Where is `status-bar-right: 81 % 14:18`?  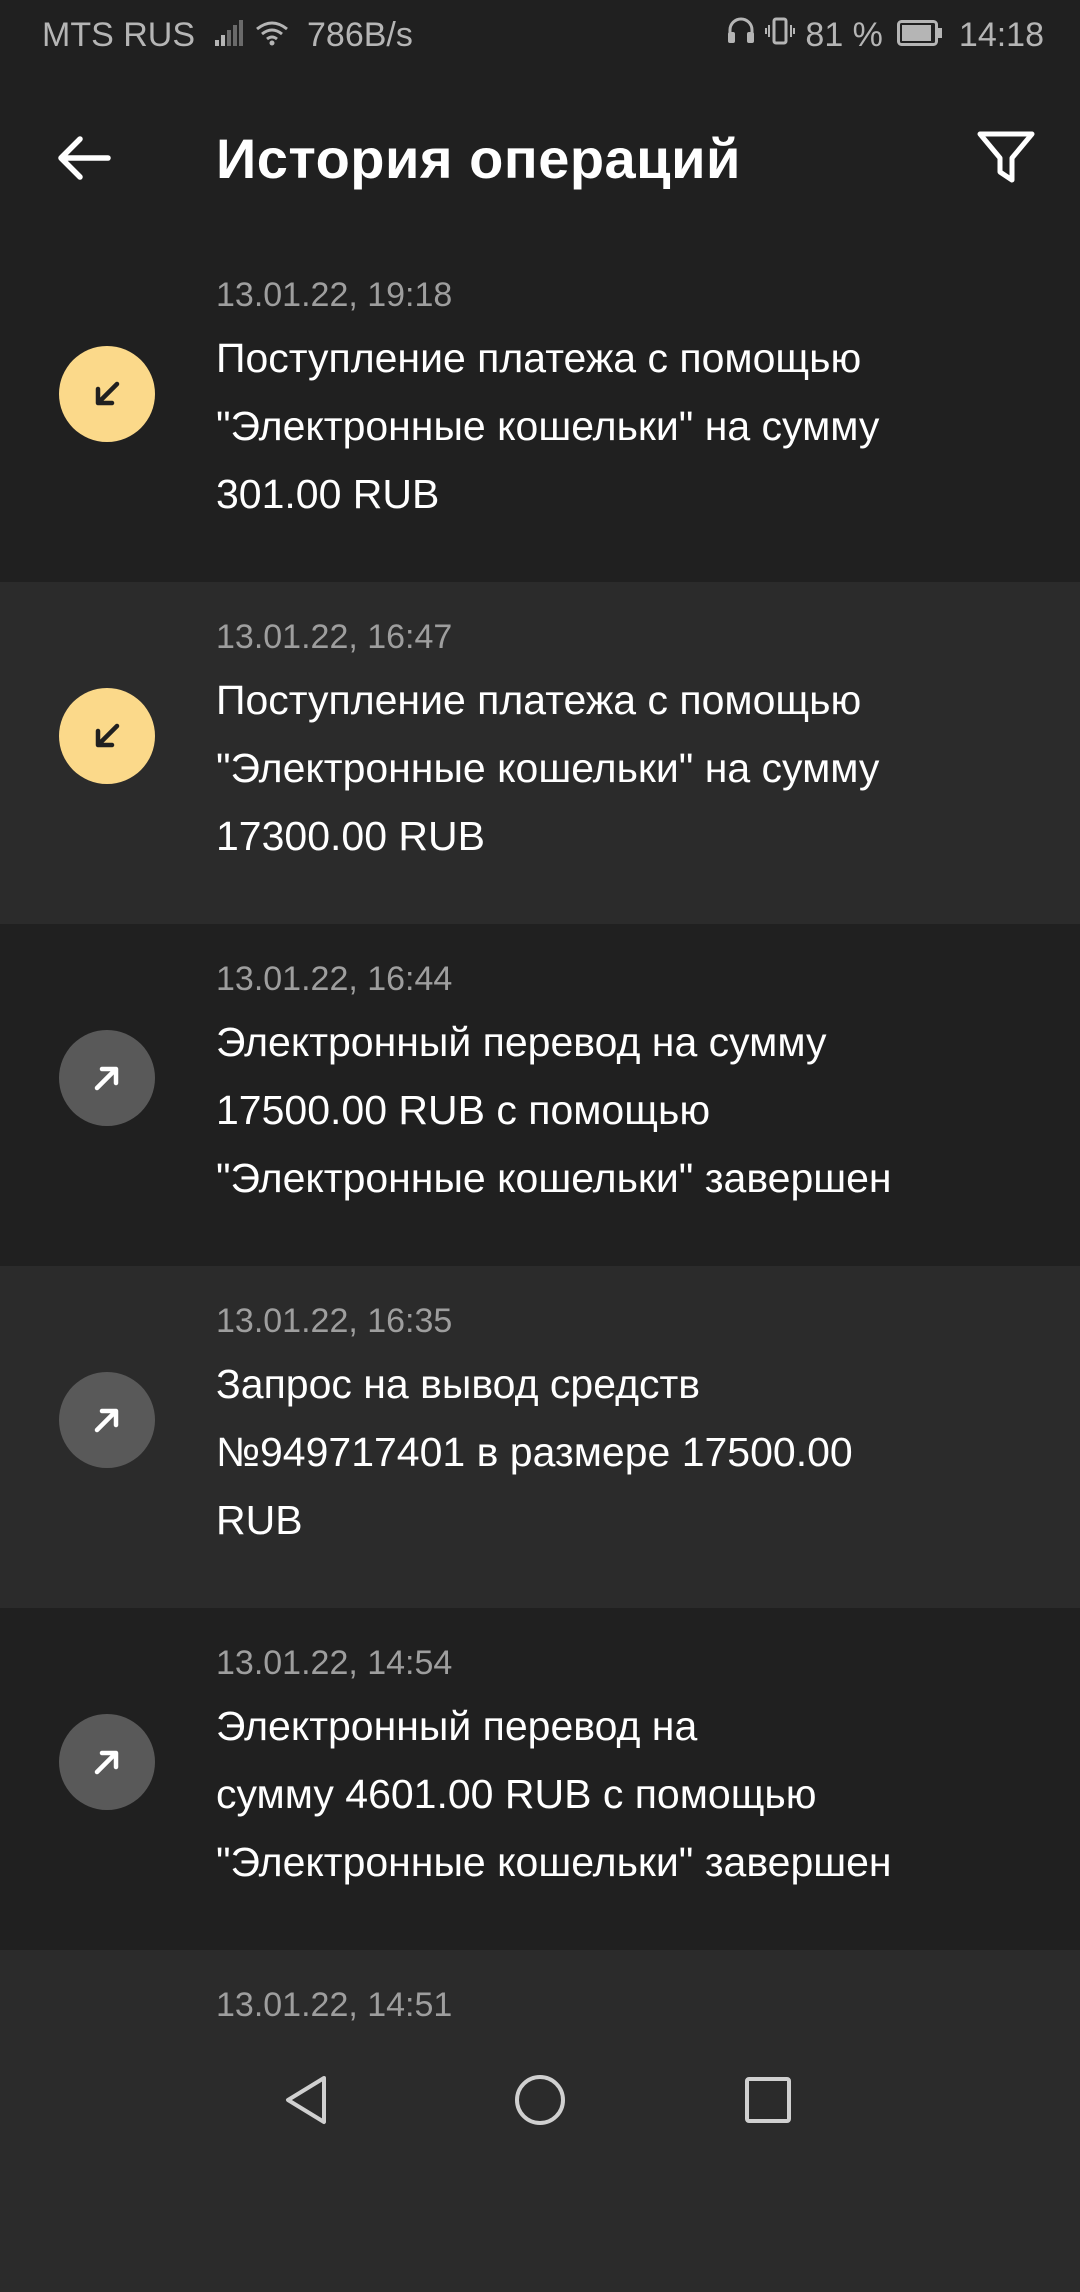
status-bar-right: 81 % 14:18 is located at coordinates (885, 35).